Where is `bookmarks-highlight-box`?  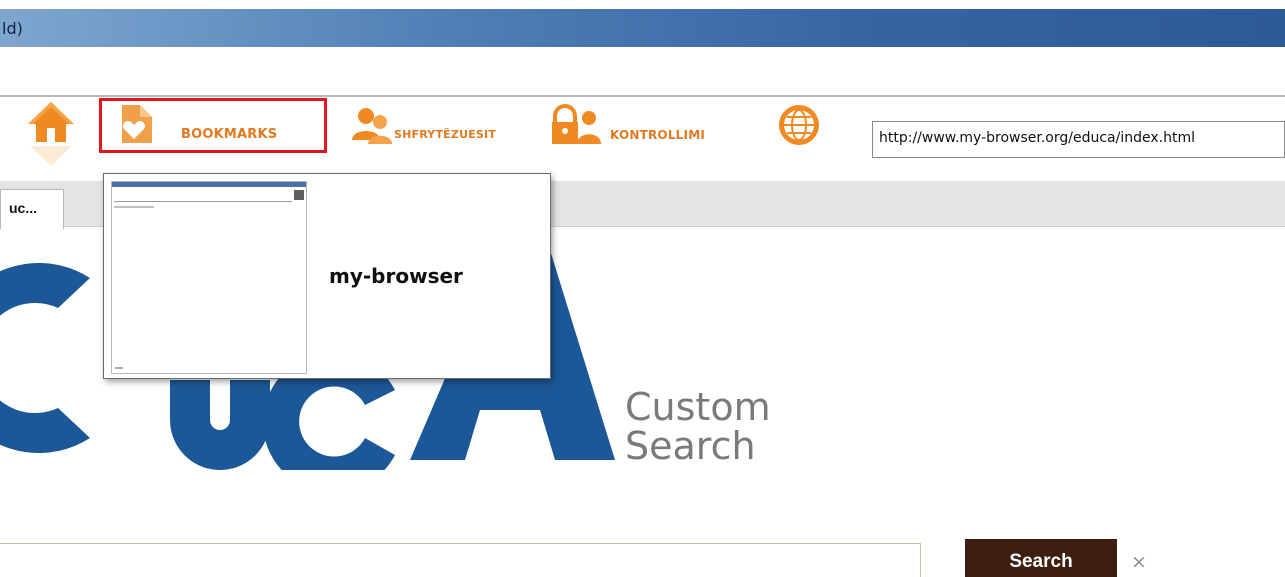
bookmarks-highlight-box is located at coordinates (213, 125).